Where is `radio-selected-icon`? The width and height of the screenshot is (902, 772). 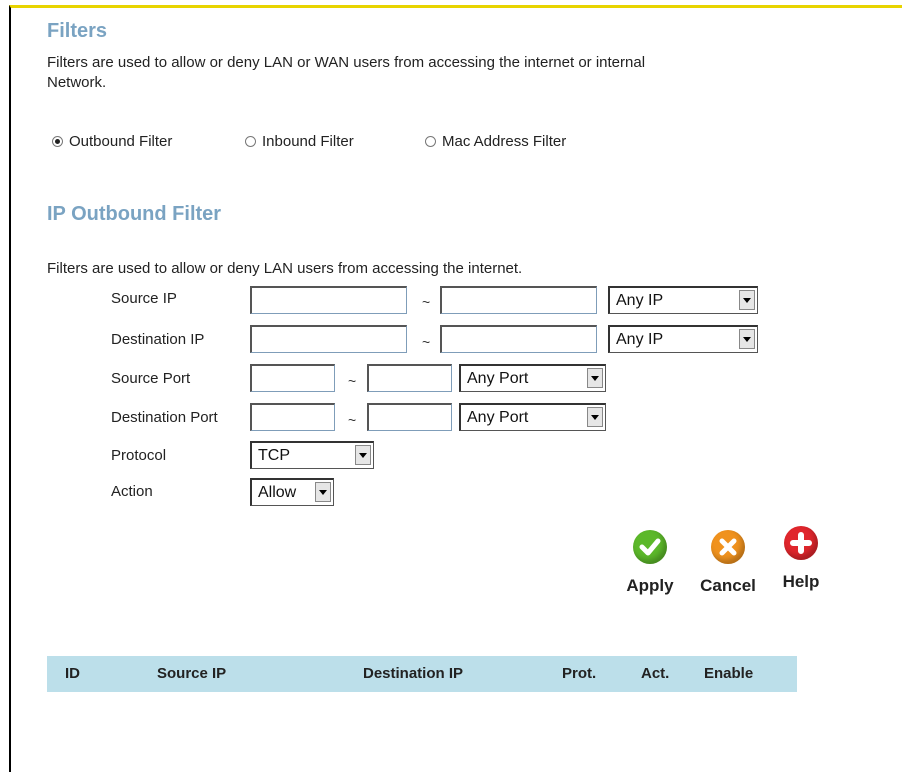
radio-selected-icon is located at coordinates (57, 141).